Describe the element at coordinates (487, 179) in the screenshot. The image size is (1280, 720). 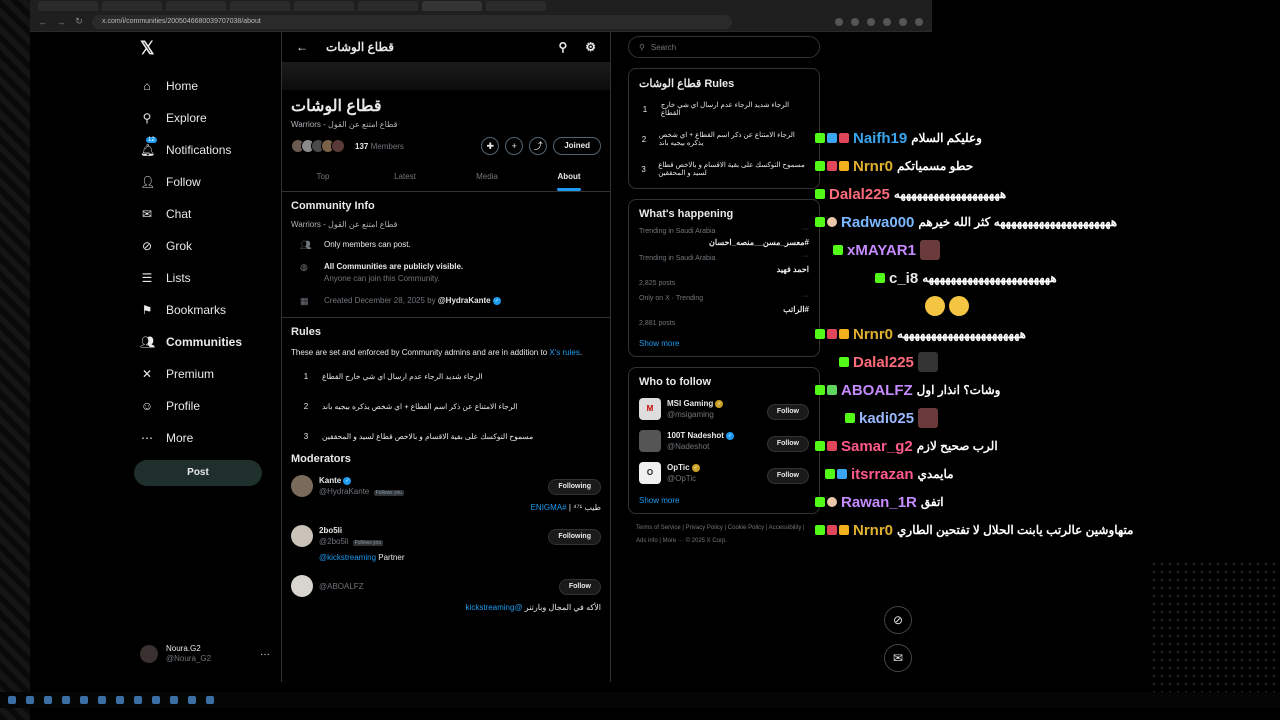
I see `tab-media: Media` at that location.